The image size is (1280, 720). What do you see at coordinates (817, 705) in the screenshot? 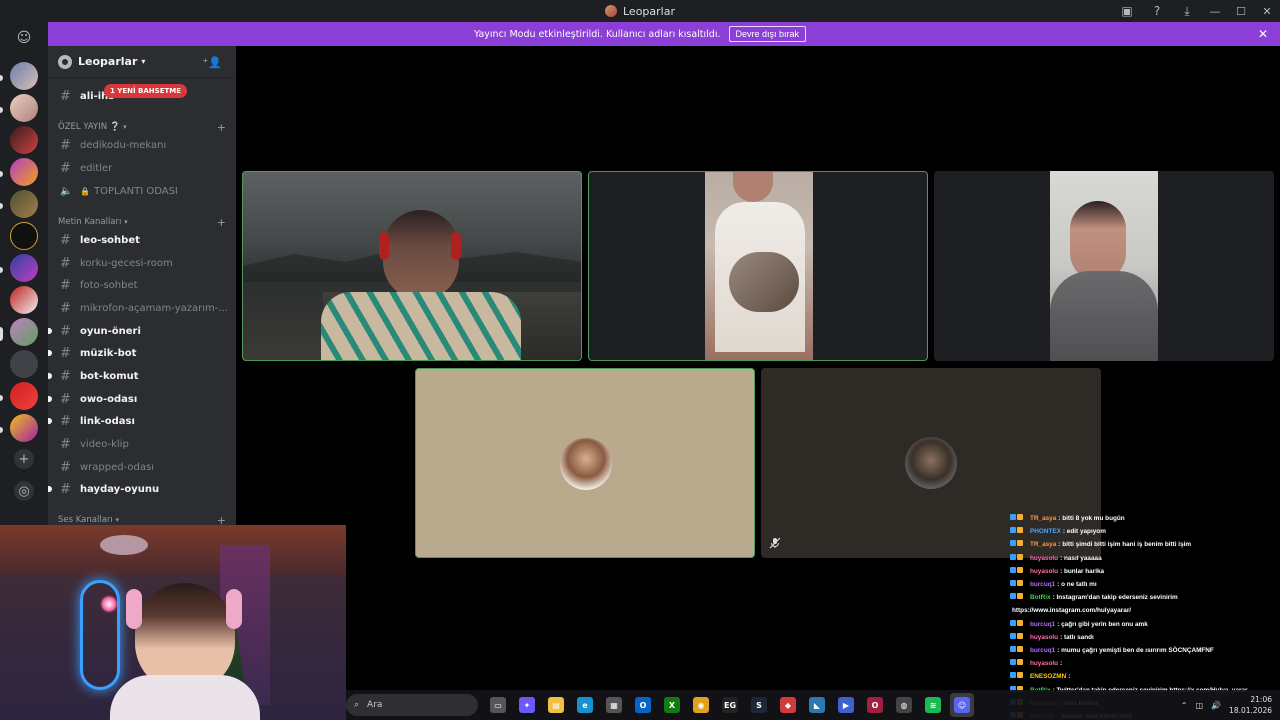
I see `app-blue-app: ◣` at bounding box center [817, 705].